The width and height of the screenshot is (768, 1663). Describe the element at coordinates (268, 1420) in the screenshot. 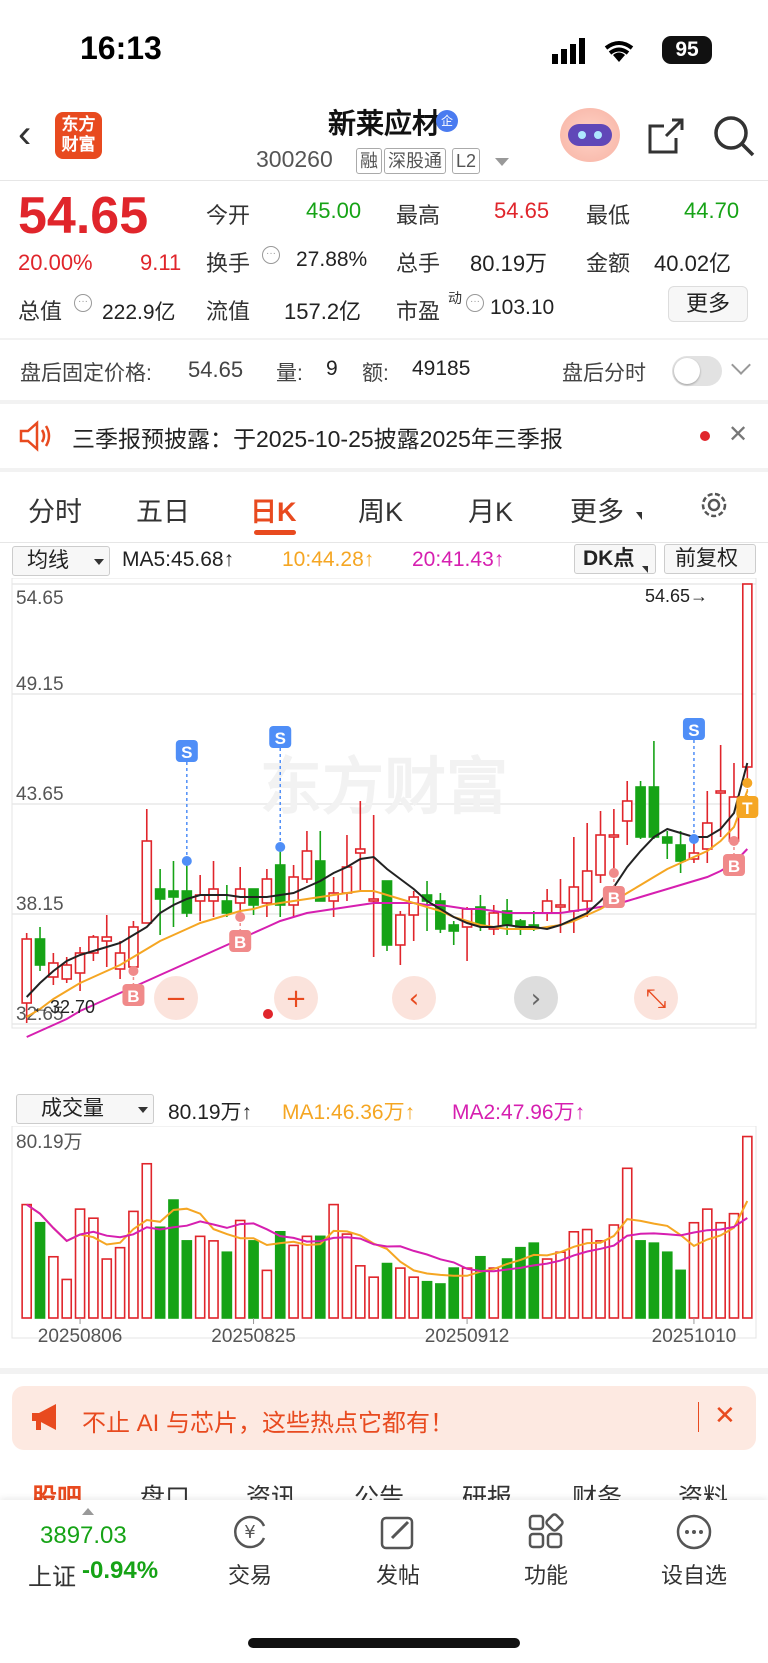

I see `promo-text: 不止 AI 与芯片，这些热点它都有！` at that location.